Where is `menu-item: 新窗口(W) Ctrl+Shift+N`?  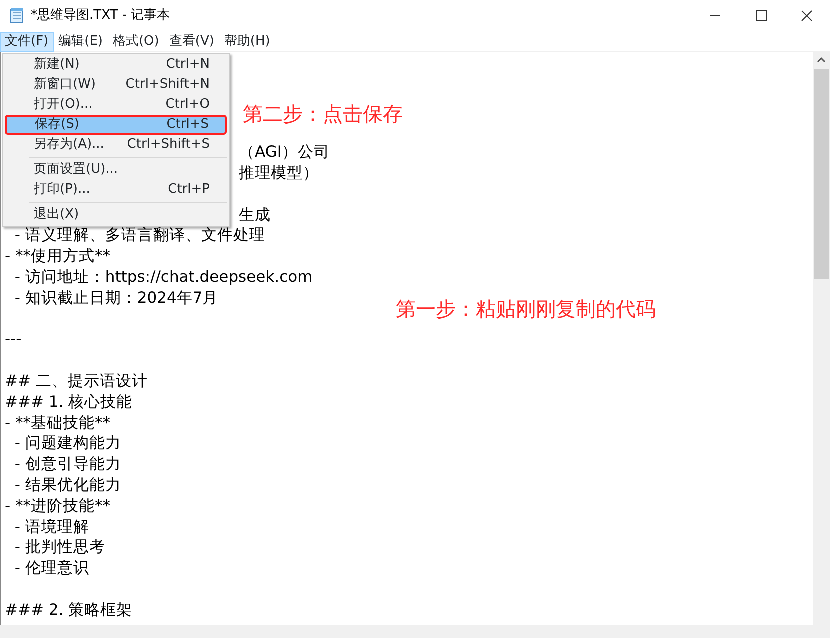
menu-item: 新窗口(W) Ctrl+Shift+N is located at coordinates (116, 85).